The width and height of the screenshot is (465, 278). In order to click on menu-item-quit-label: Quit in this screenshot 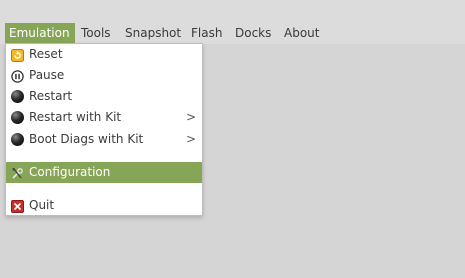, I will do `click(42, 205)`.